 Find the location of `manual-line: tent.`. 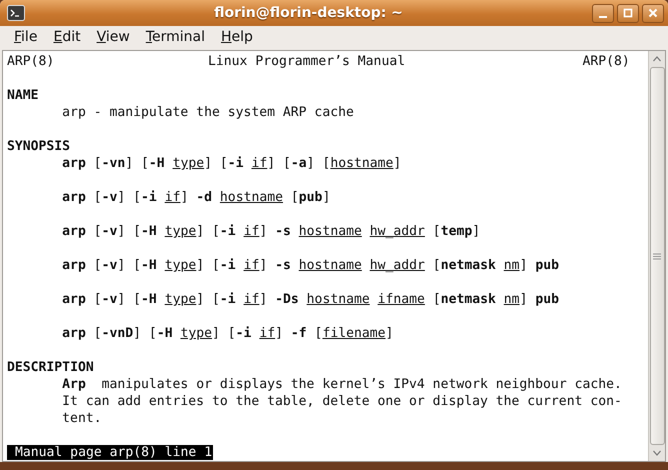

manual-line: tent. is located at coordinates (82, 418).